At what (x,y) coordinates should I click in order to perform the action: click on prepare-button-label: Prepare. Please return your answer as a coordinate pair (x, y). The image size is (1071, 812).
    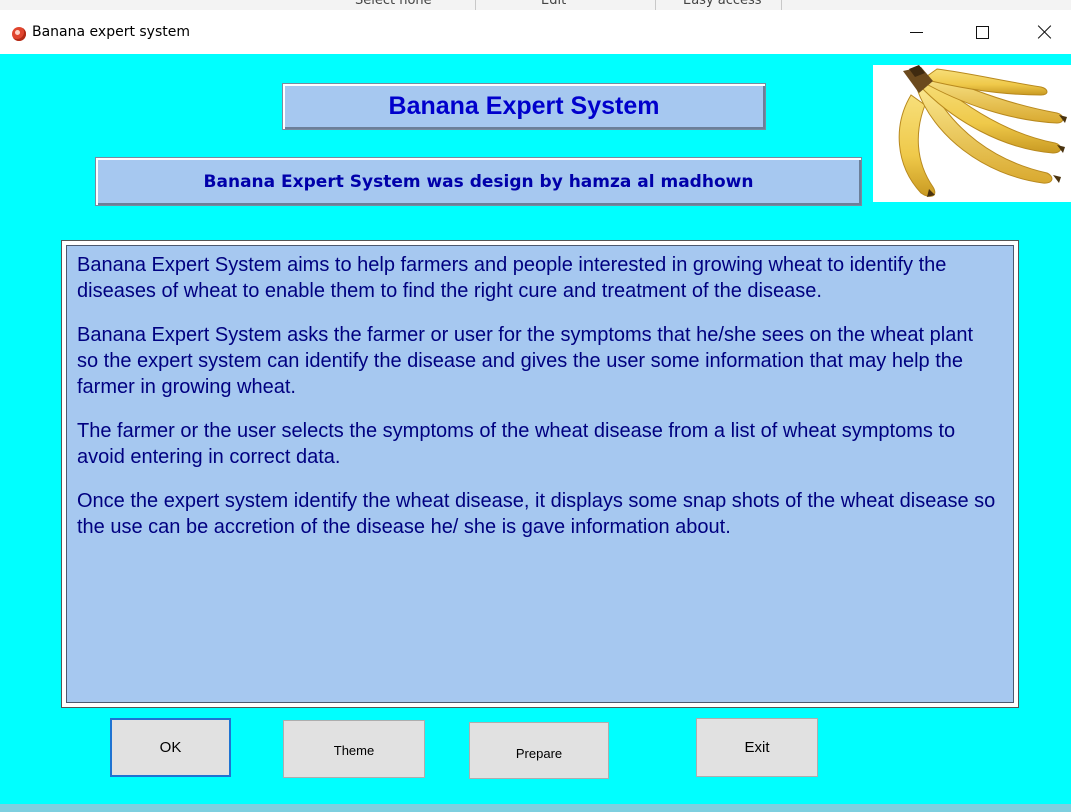
    Looking at the image, I should click on (539, 753).